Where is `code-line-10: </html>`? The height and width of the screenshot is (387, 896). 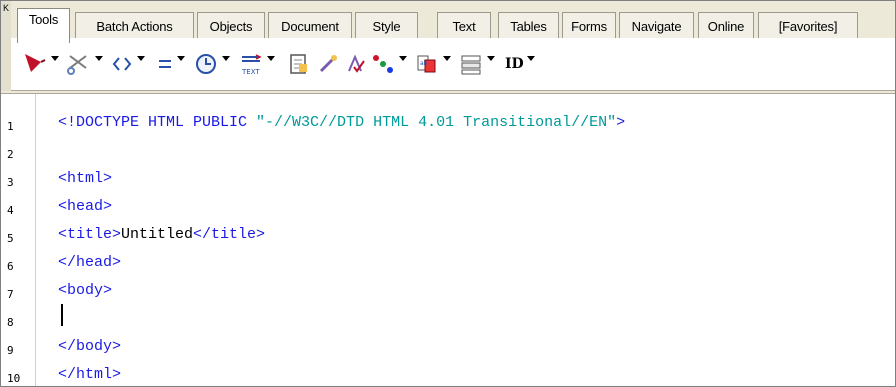
code-line-10: </html> is located at coordinates (90, 374).